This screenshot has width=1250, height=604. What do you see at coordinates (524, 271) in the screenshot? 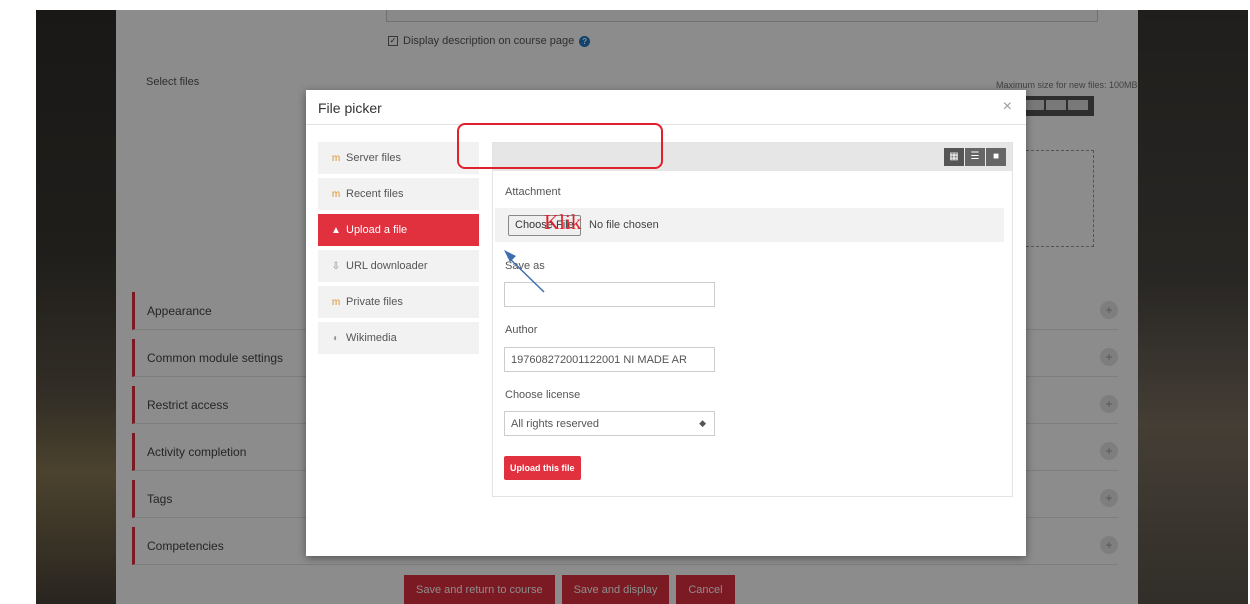
I see `annotation-arrow` at bounding box center [524, 271].